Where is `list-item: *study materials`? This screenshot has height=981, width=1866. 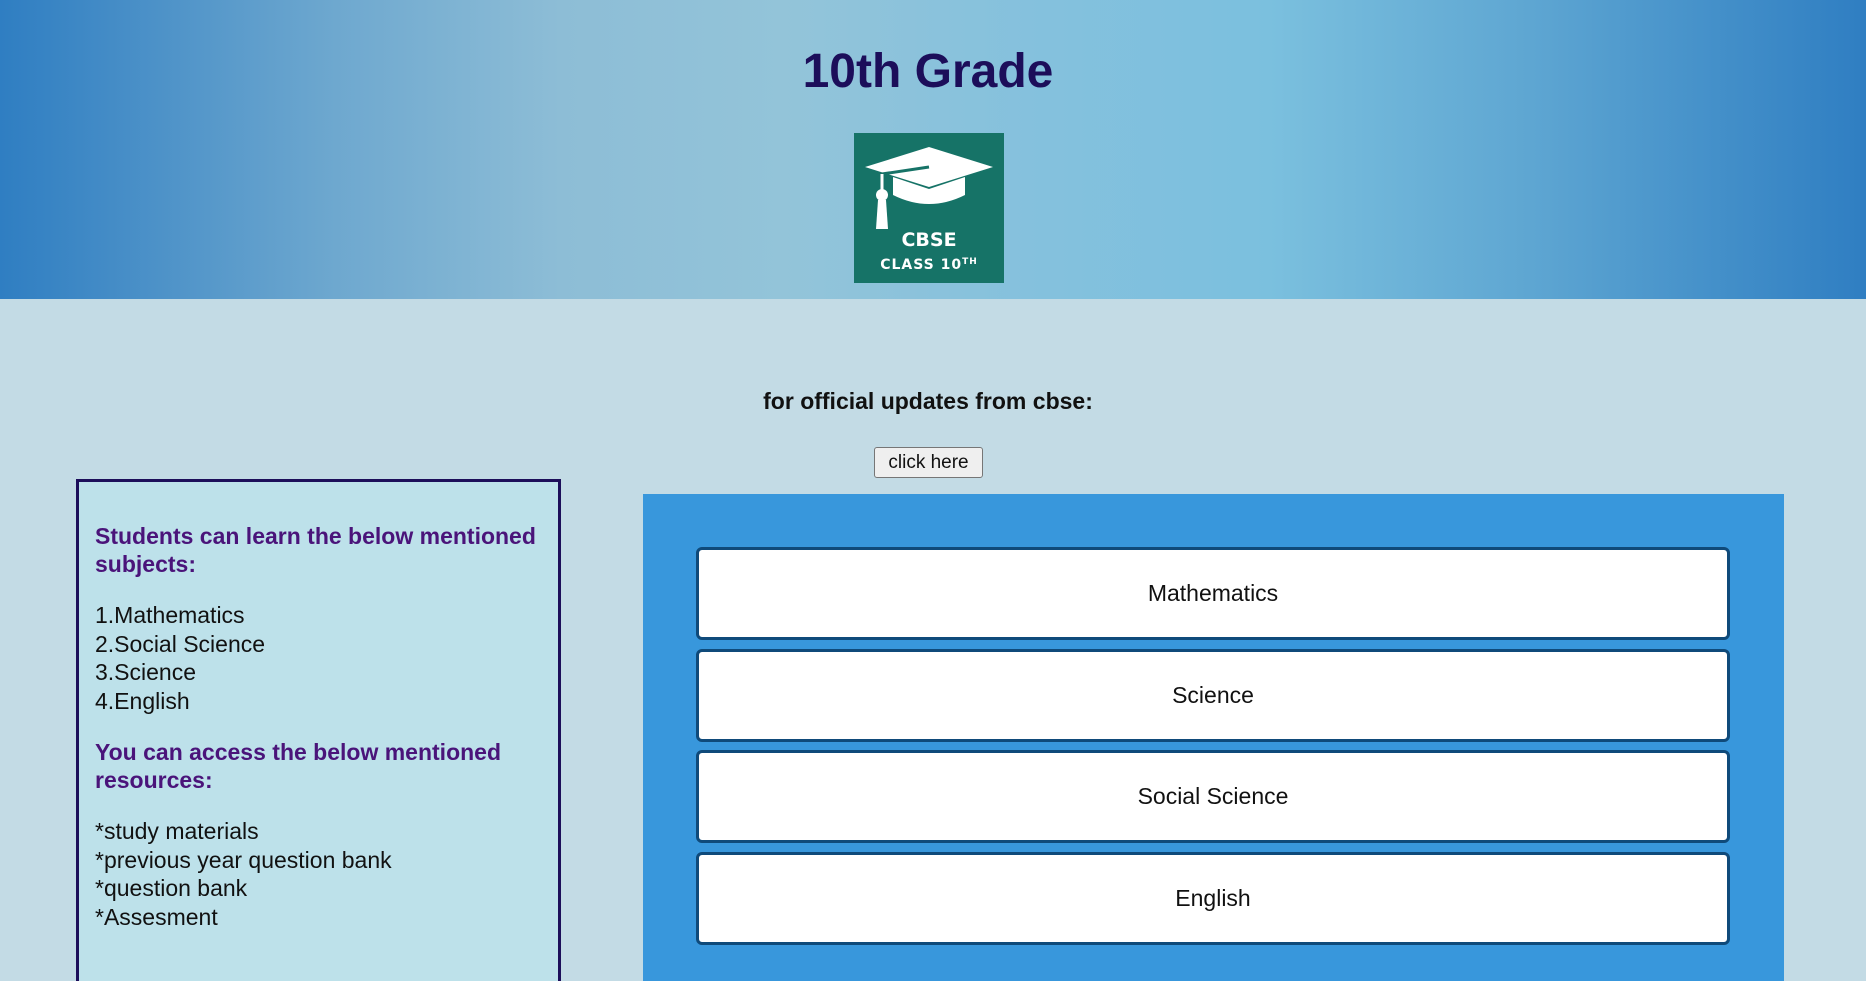 list-item: *study materials is located at coordinates (177, 831).